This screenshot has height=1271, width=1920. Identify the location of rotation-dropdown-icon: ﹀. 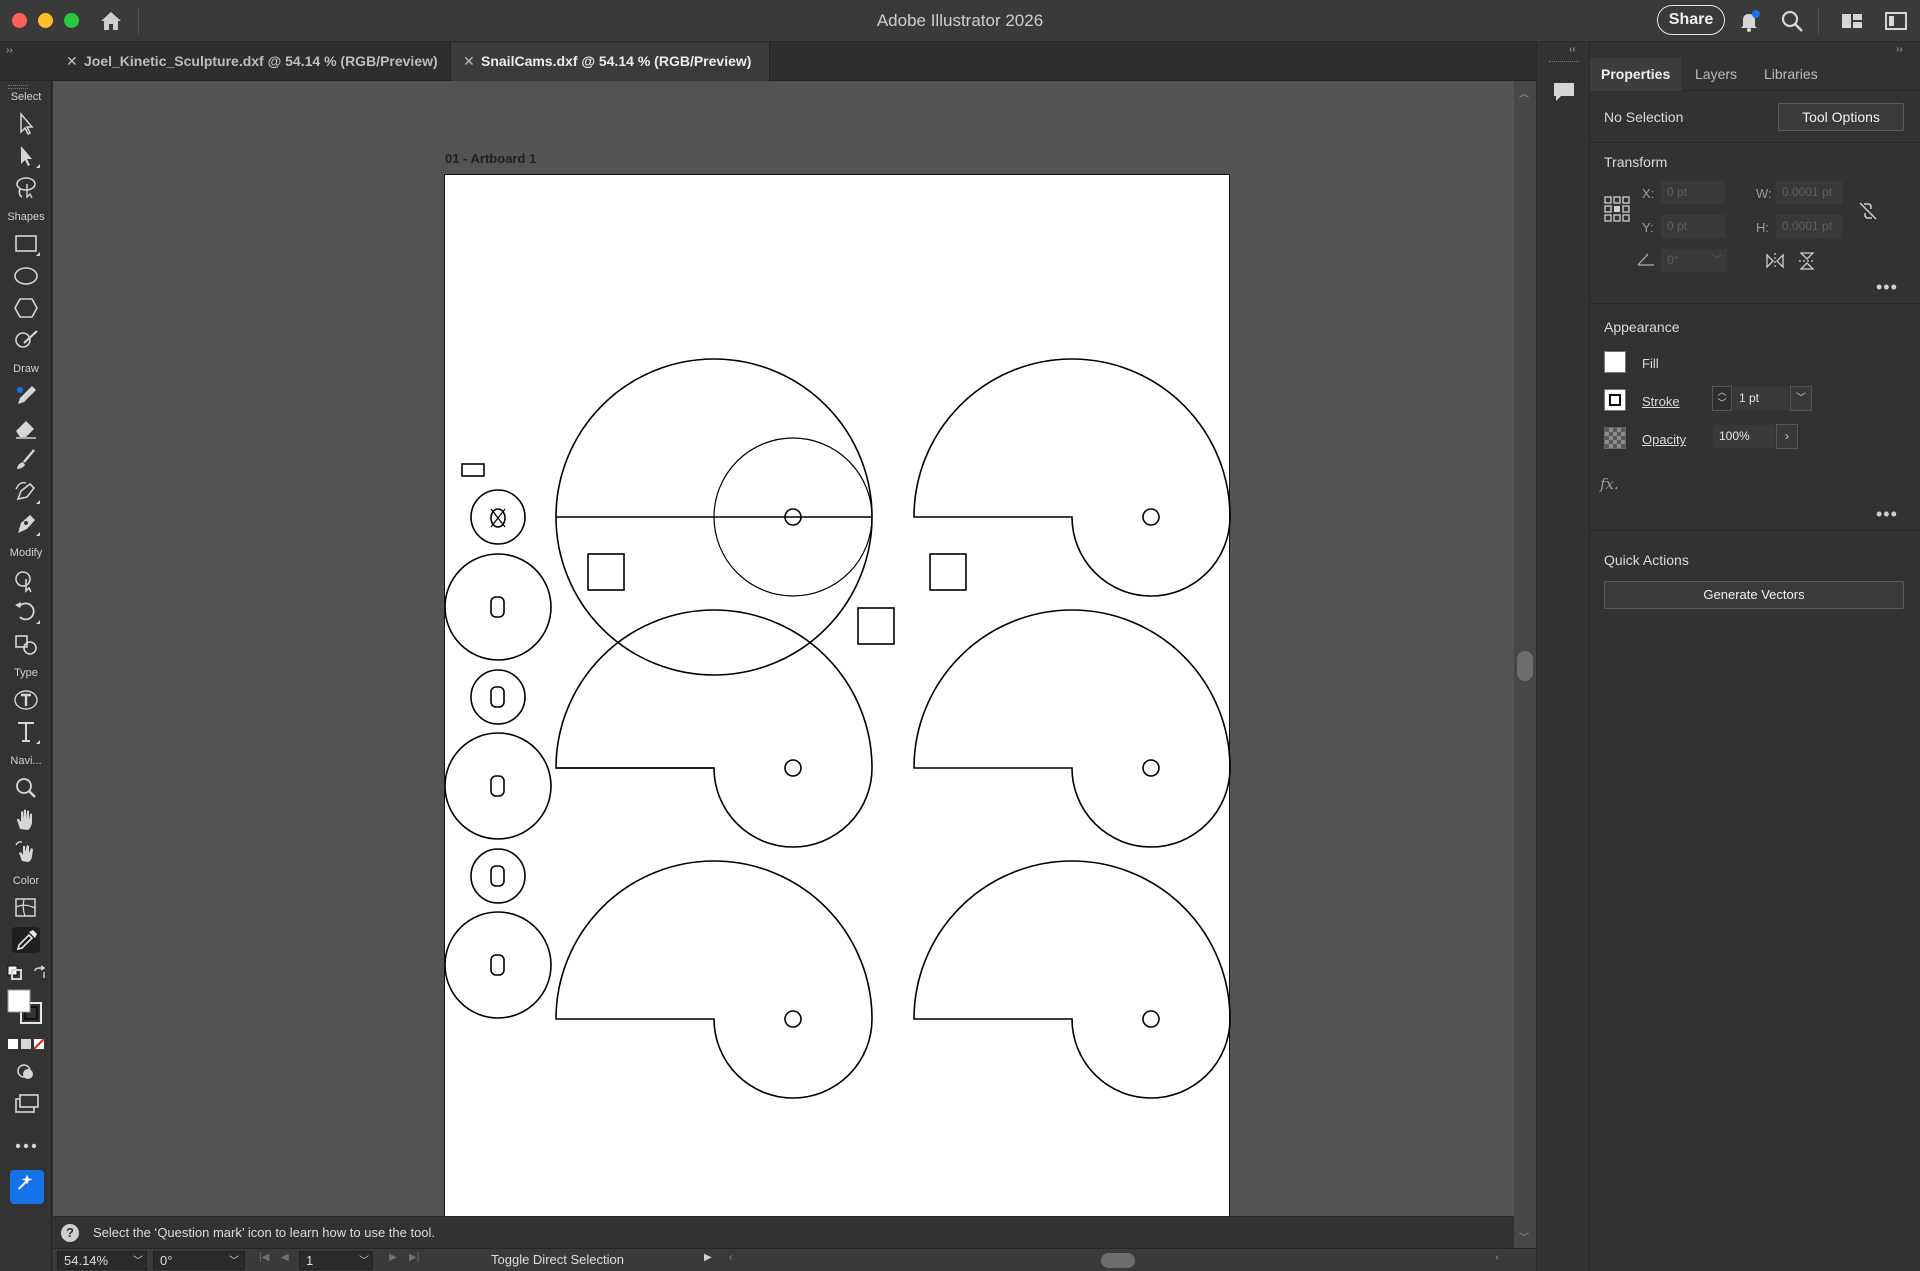
(234, 1259).